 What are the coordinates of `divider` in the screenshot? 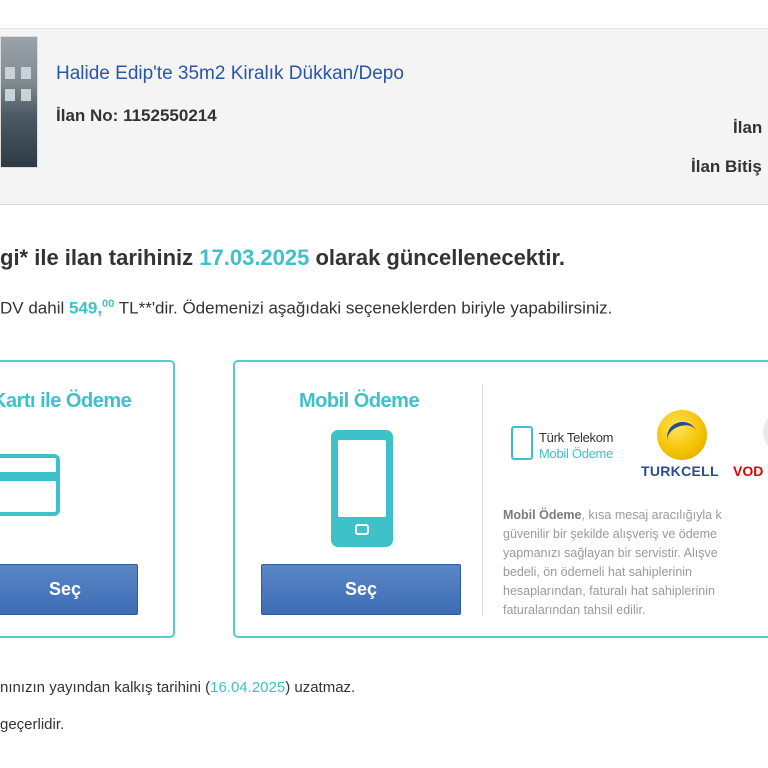 It's located at (482, 500).